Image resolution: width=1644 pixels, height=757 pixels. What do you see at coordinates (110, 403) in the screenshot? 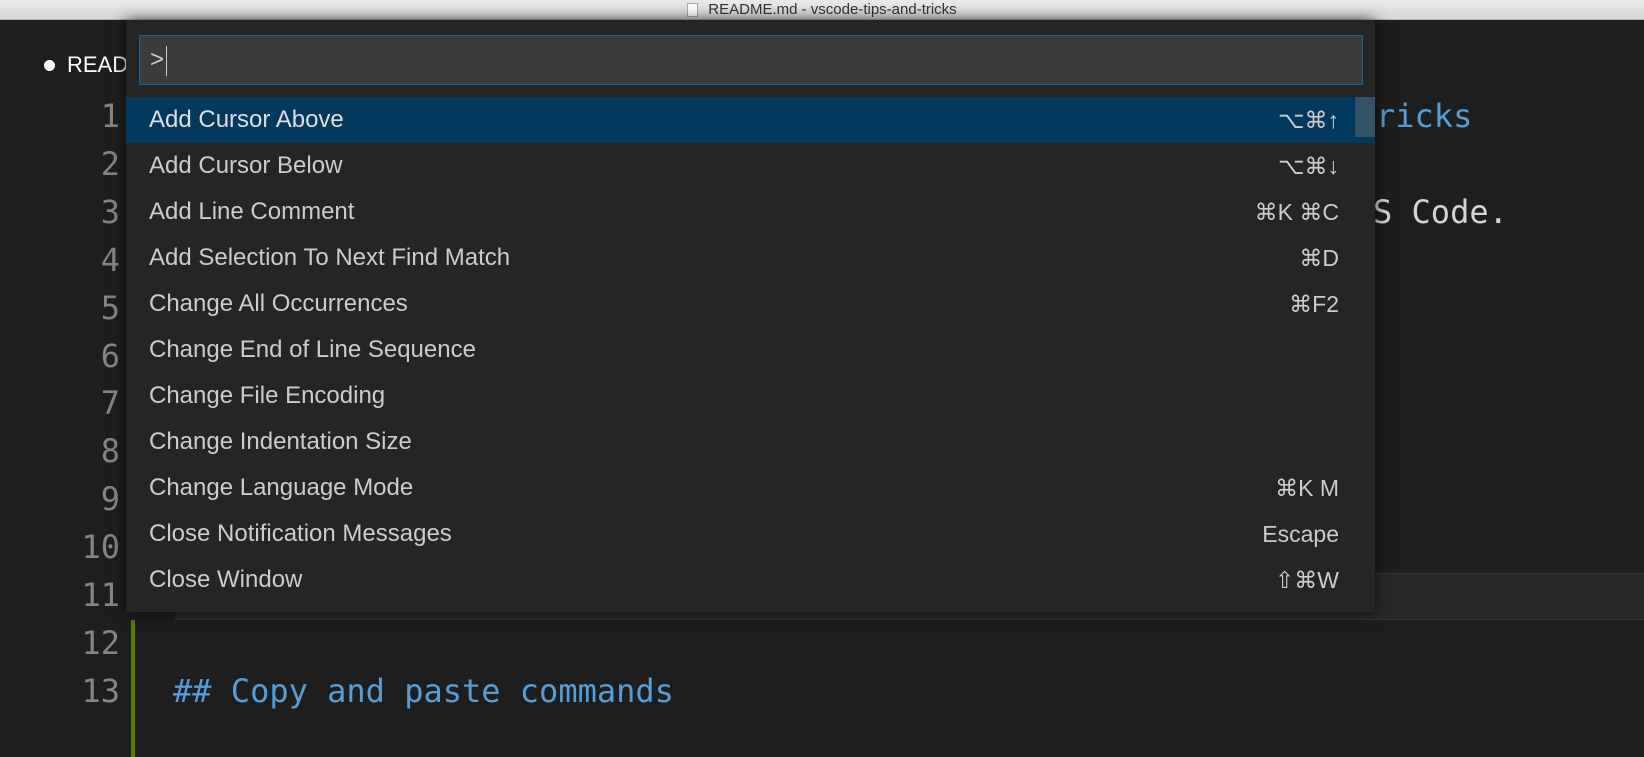
I see `line-number: 7` at bounding box center [110, 403].